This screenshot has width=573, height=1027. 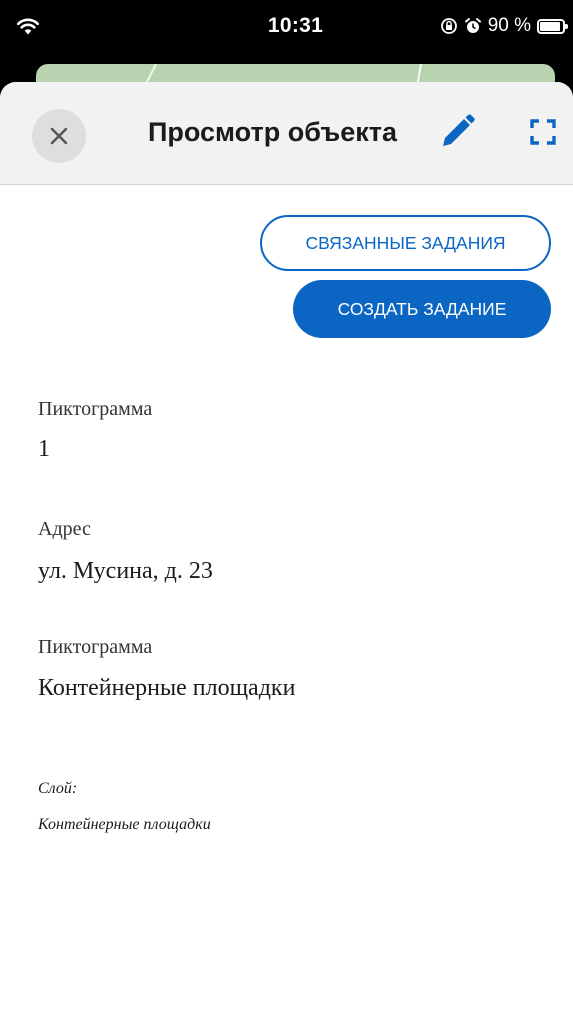 I want to click on status-bar: 10:31 90 %, so click(x=286, y=26).